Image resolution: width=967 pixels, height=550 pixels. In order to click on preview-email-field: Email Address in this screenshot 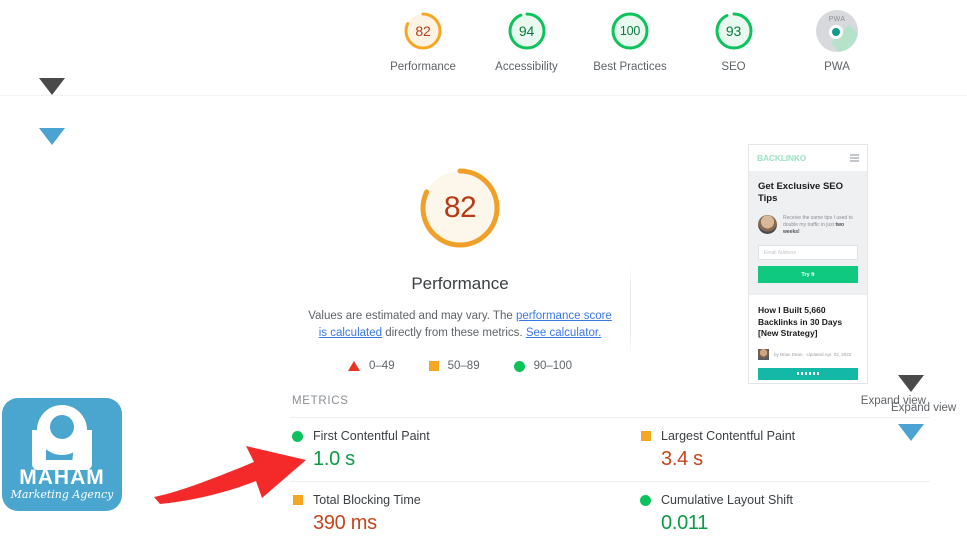, I will do `click(808, 252)`.